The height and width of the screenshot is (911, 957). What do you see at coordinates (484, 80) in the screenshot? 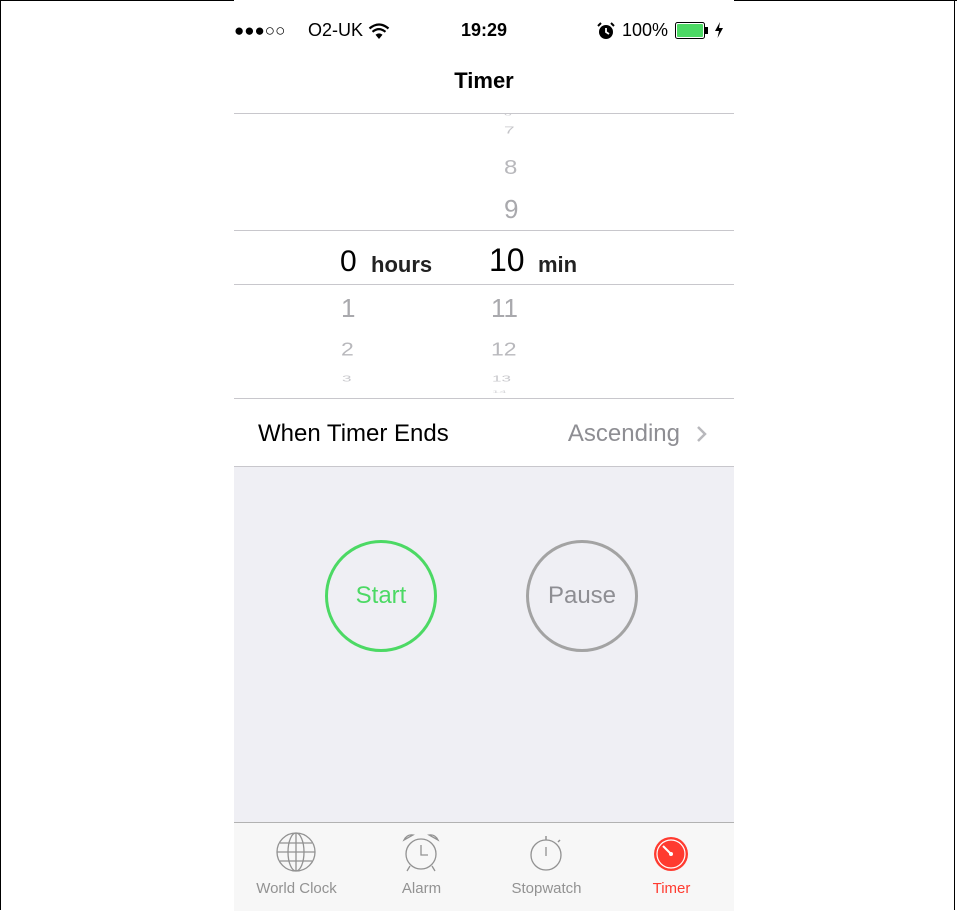
I see `page-title: Timer` at bounding box center [484, 80].